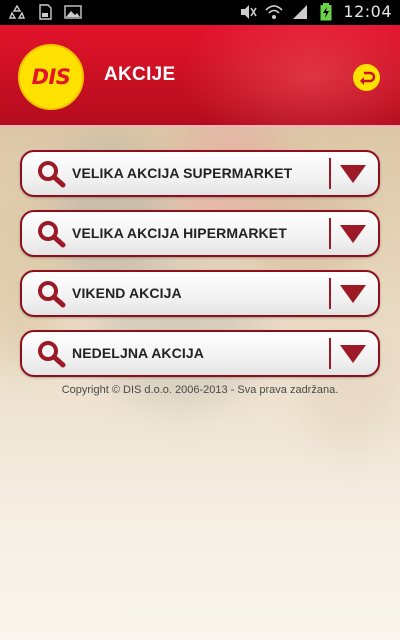  I want to click on recycle-icon, so click(17, 12).